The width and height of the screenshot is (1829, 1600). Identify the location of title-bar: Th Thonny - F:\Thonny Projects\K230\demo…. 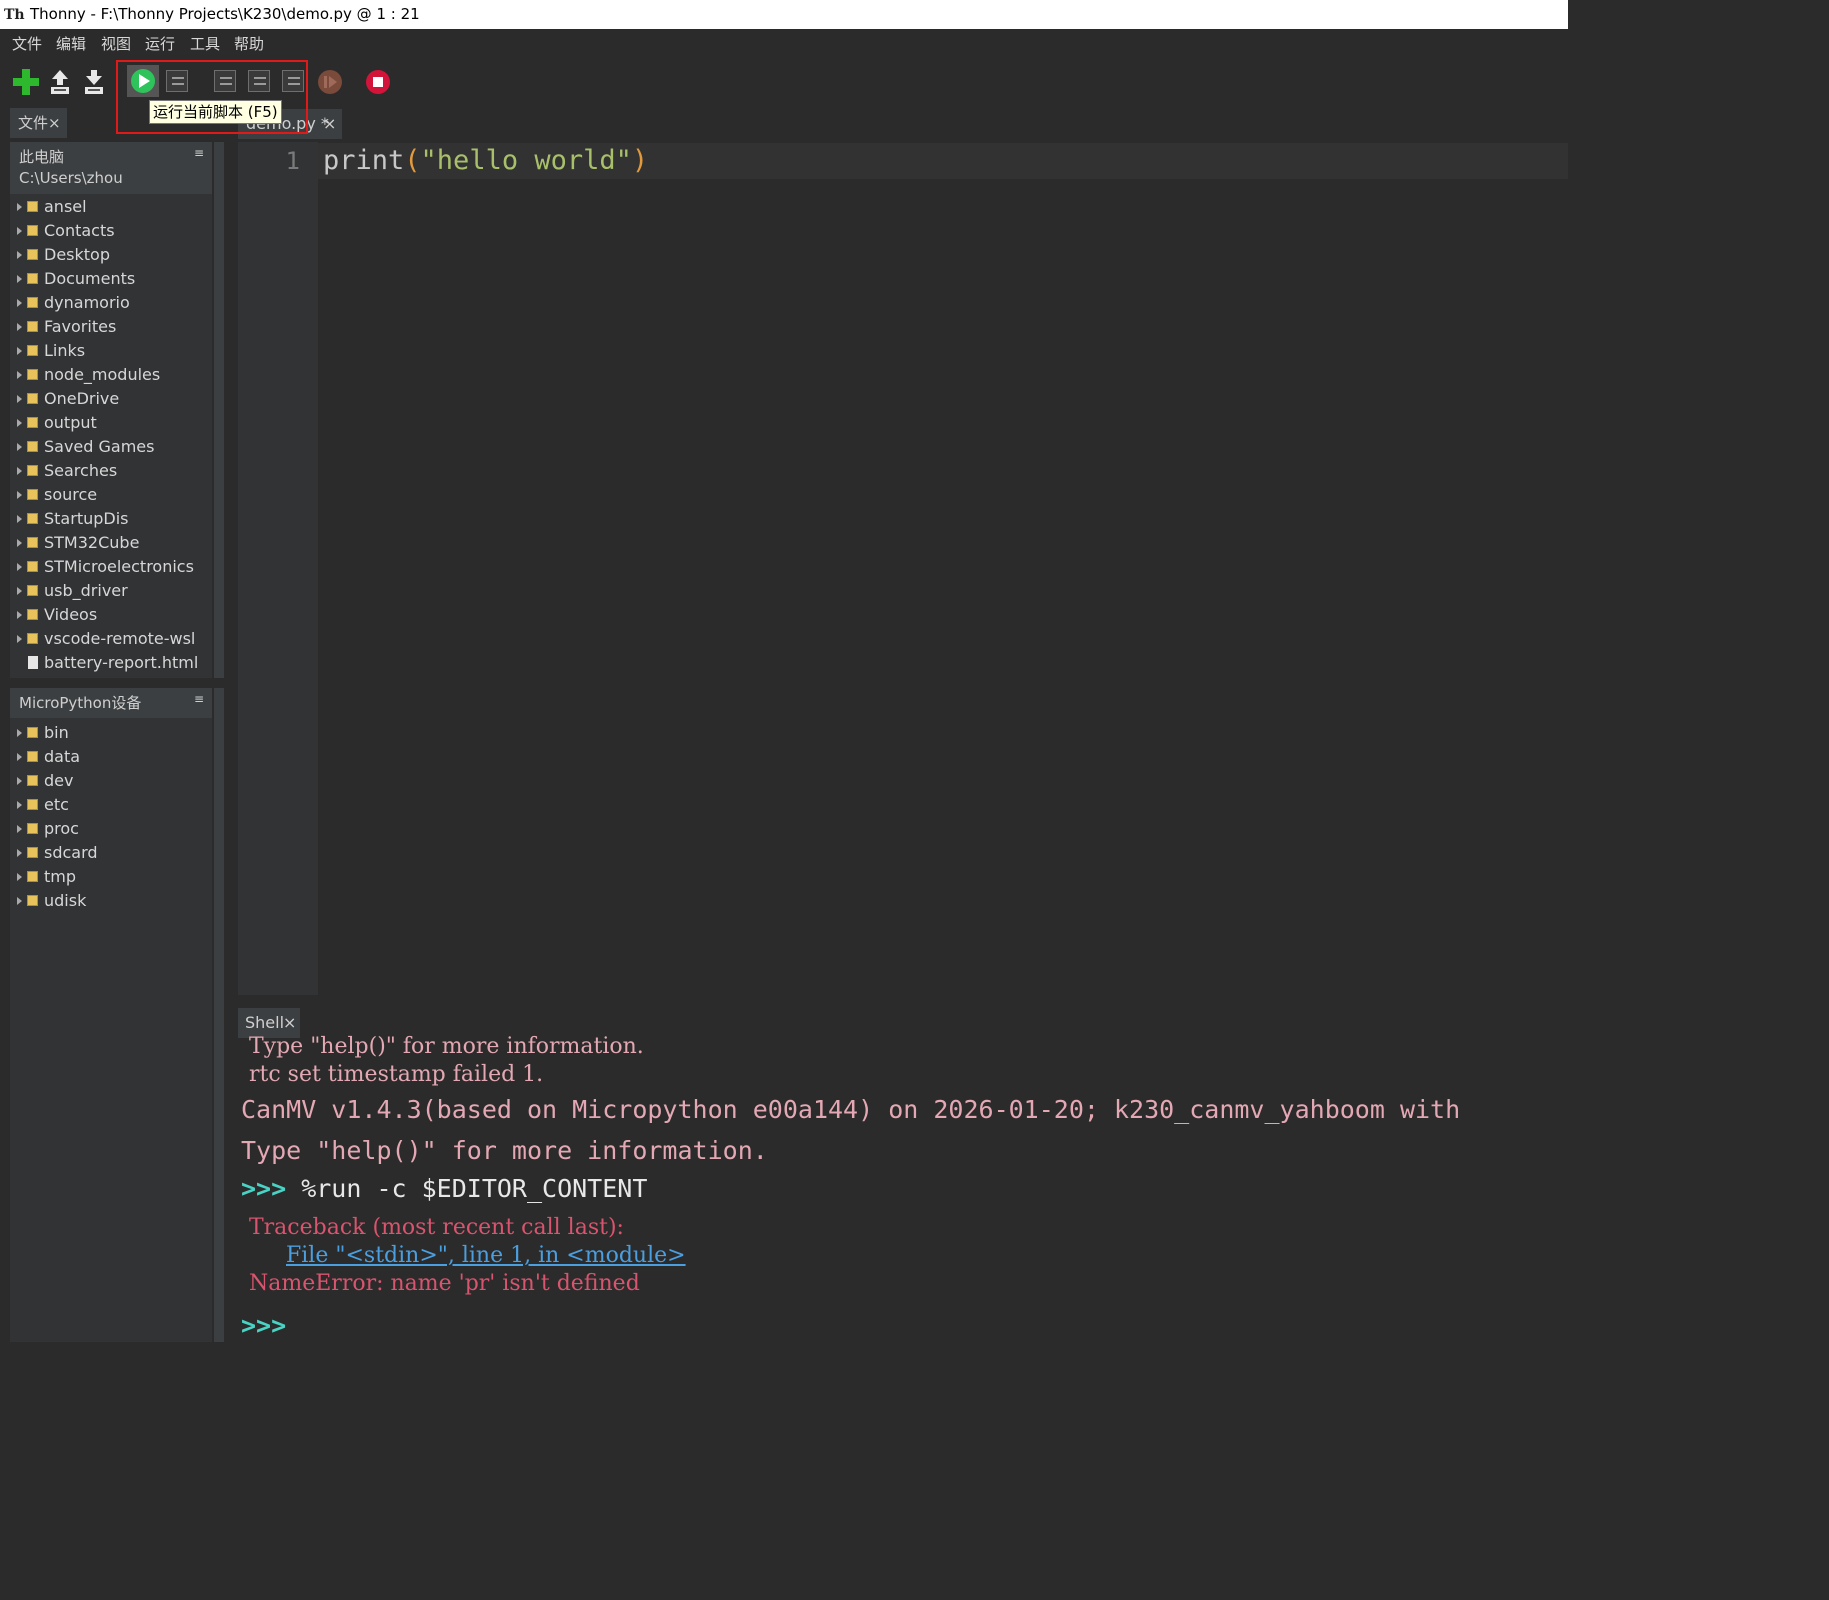
(784, 14).